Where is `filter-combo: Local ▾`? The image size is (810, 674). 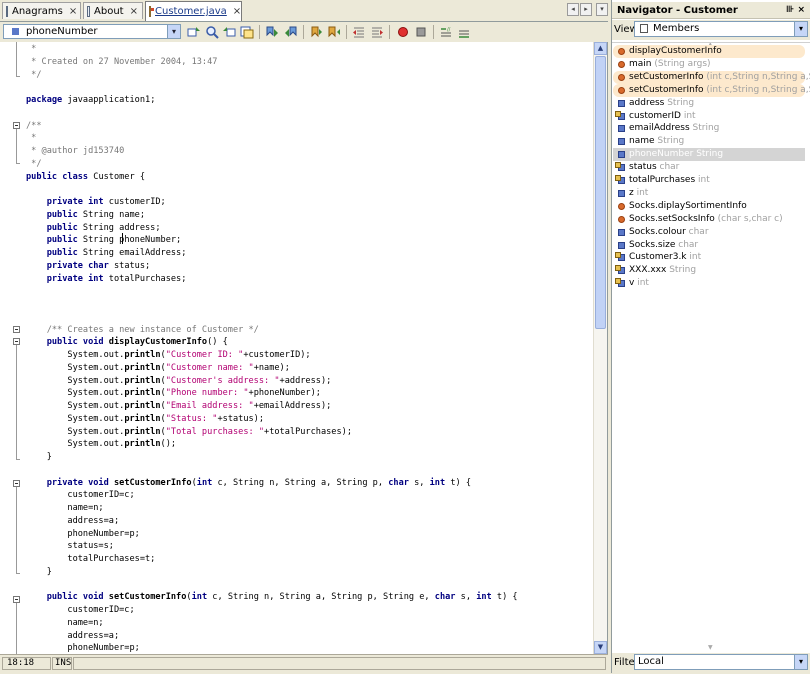 filter-combo: Local ▾ is located at coordinates (721, 662).